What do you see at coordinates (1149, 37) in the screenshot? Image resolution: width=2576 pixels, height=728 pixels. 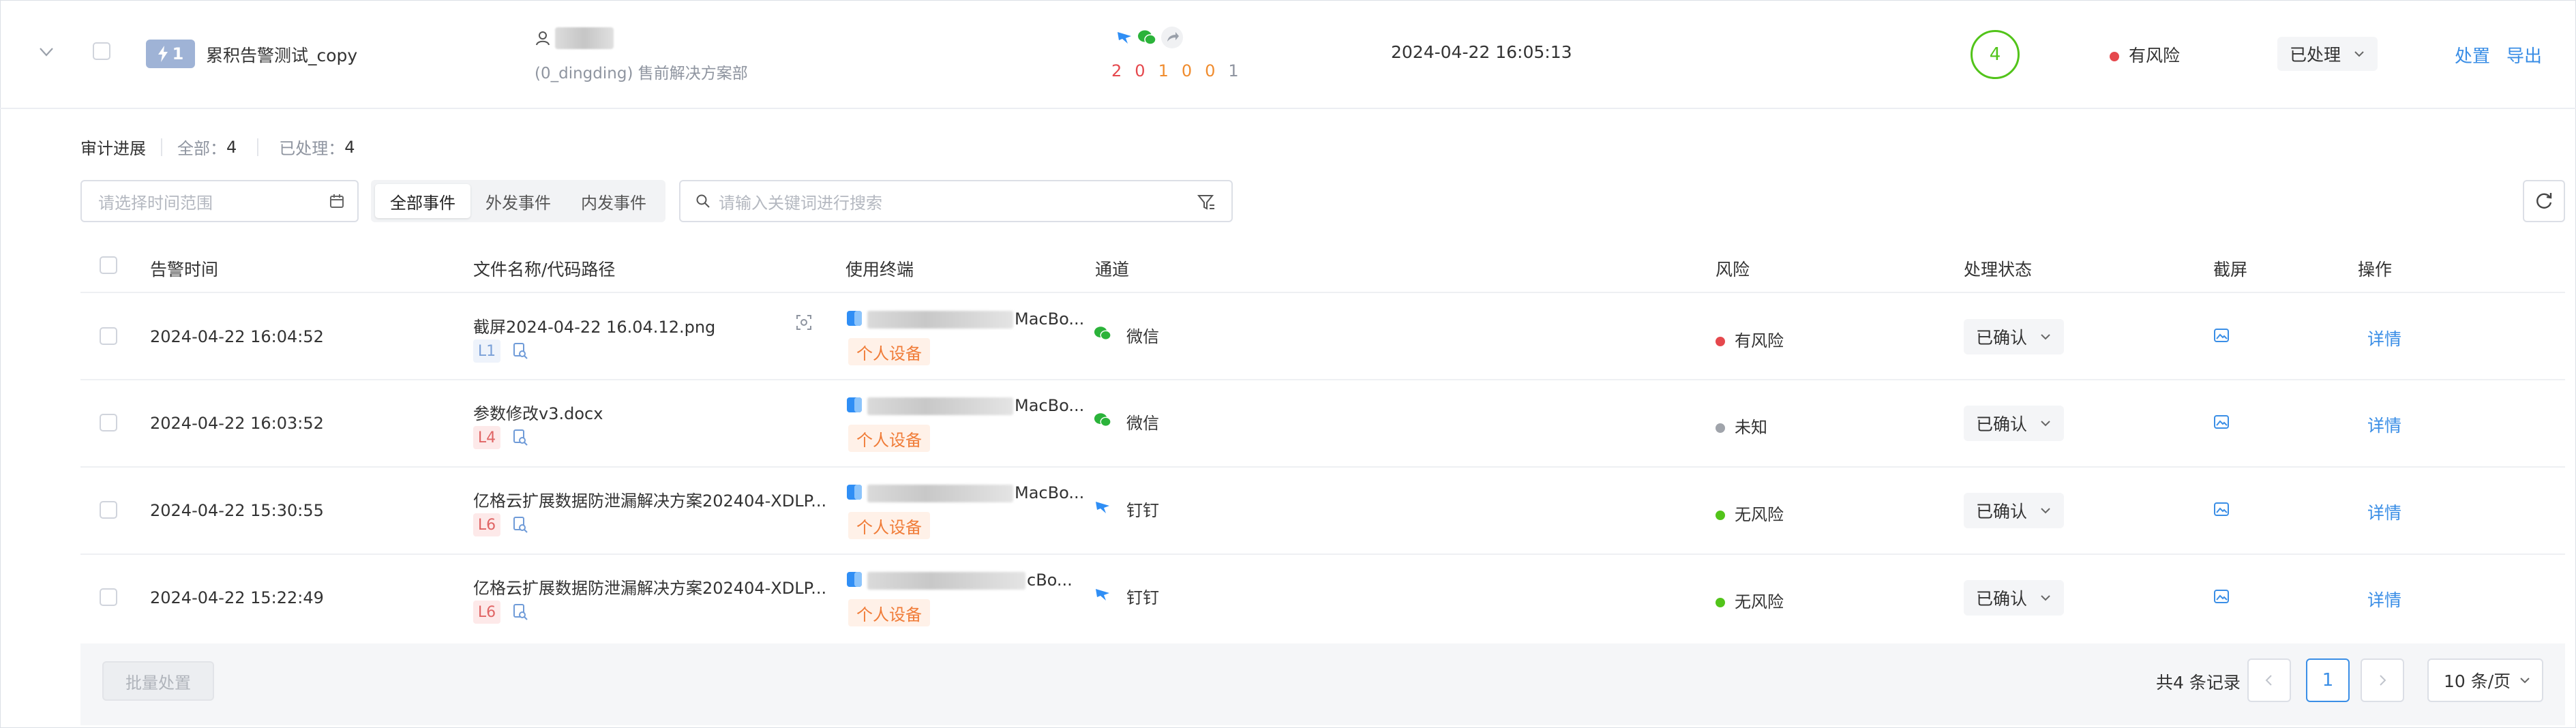 I see `channel-icons` at bounding box center [1149, 37].